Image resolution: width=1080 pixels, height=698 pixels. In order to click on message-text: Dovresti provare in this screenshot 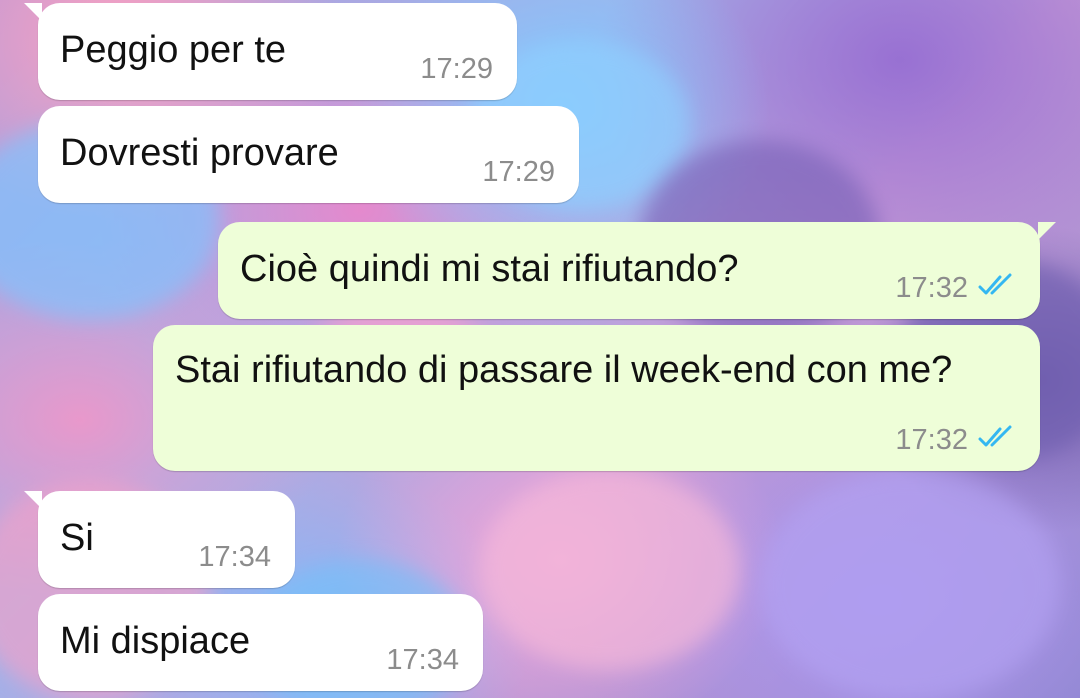, I will do `click(199, 153)`.